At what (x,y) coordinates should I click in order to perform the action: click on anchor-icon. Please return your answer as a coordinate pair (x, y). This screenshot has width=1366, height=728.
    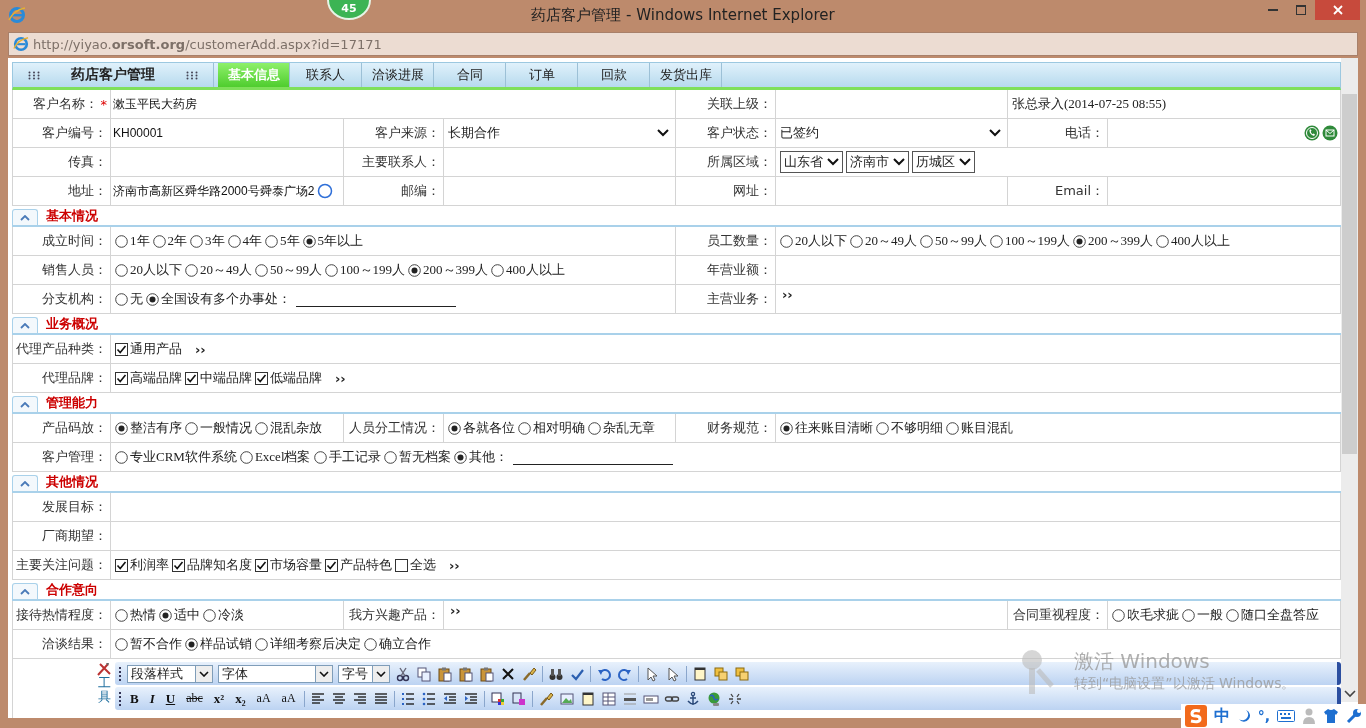
    Looking at the image, I should click on (692, 698).